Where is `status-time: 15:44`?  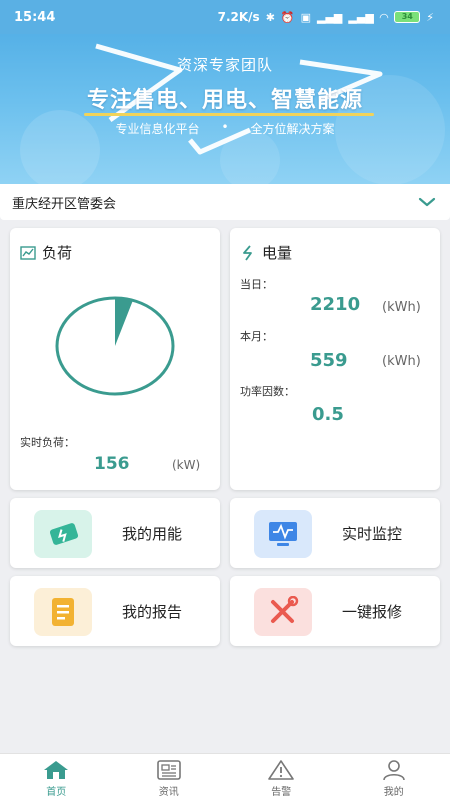
status-time: 15:44 is located at coordinates (35, 17).